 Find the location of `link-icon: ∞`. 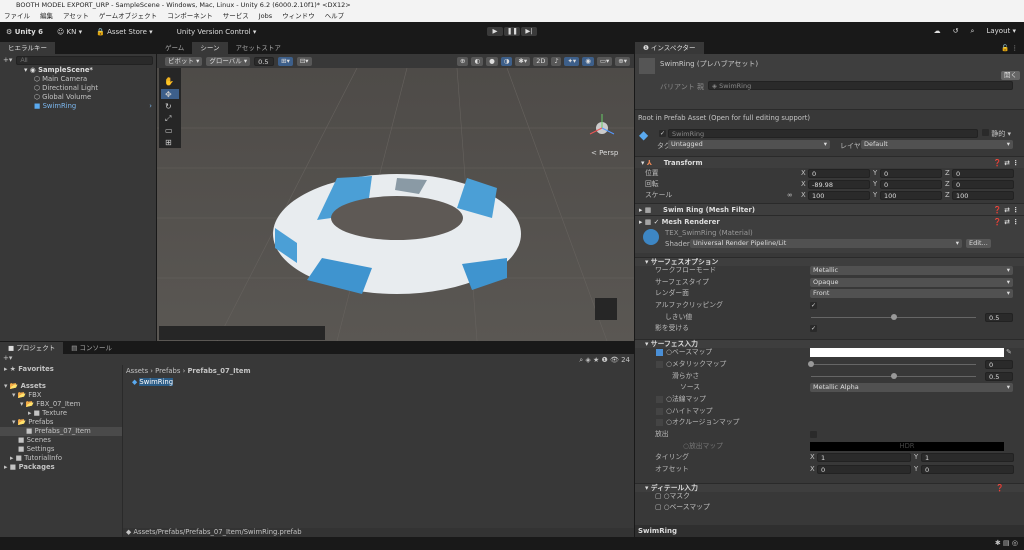

link-icon: ∞ is located at coordinates (790, 195).